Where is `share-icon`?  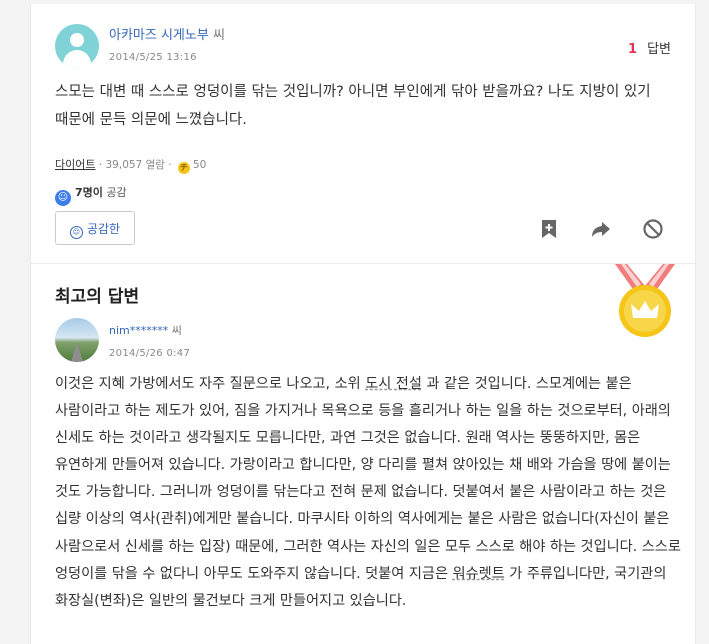
share-icon is located at coordinates (601, 229).